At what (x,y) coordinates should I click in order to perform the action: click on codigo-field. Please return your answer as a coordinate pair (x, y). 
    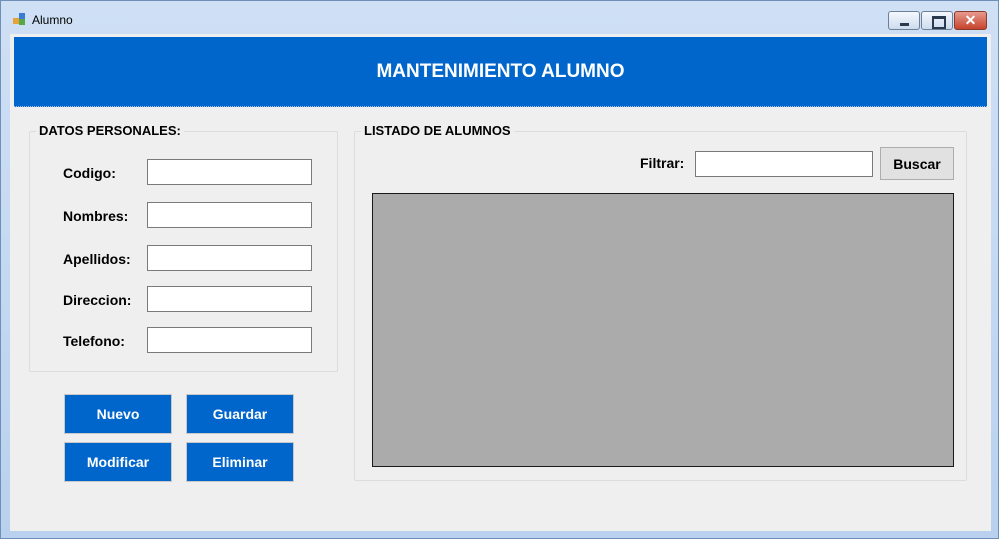
    Looking at the image, I should click on (229, 172).